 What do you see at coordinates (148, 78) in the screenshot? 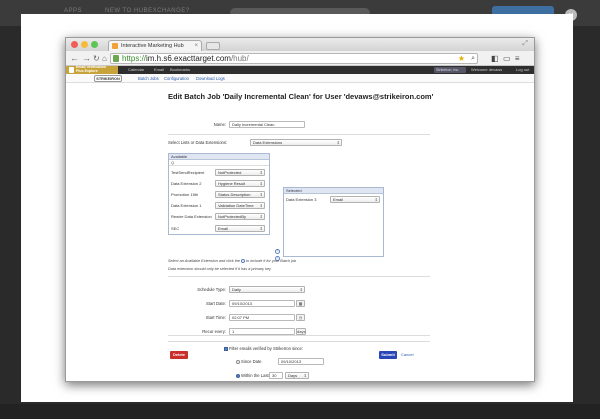
I see `nav-batch-jobs: Batch Jobs` at bounding box center [148, 78].